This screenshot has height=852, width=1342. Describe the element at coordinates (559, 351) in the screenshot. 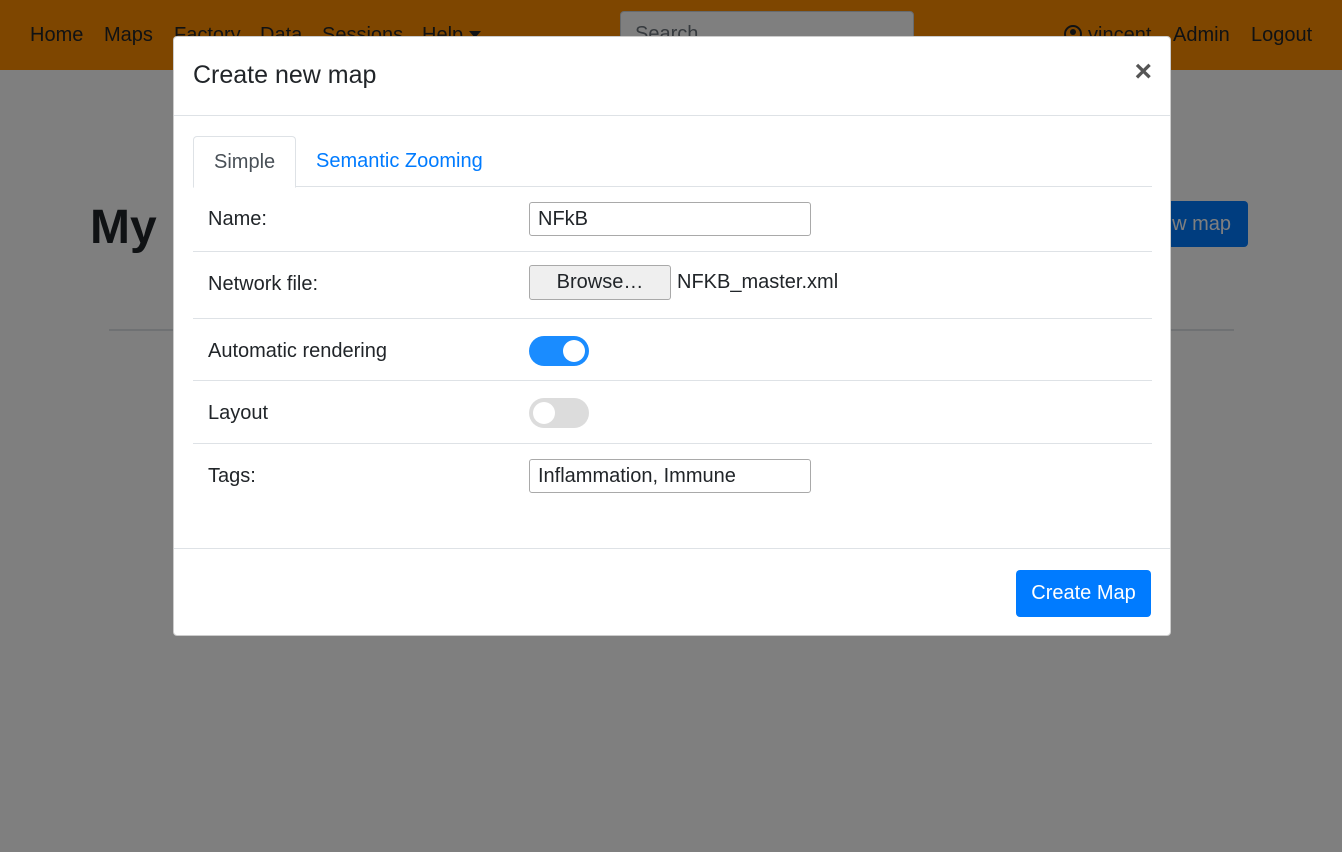

I see `auto-render-toggle` at that location.